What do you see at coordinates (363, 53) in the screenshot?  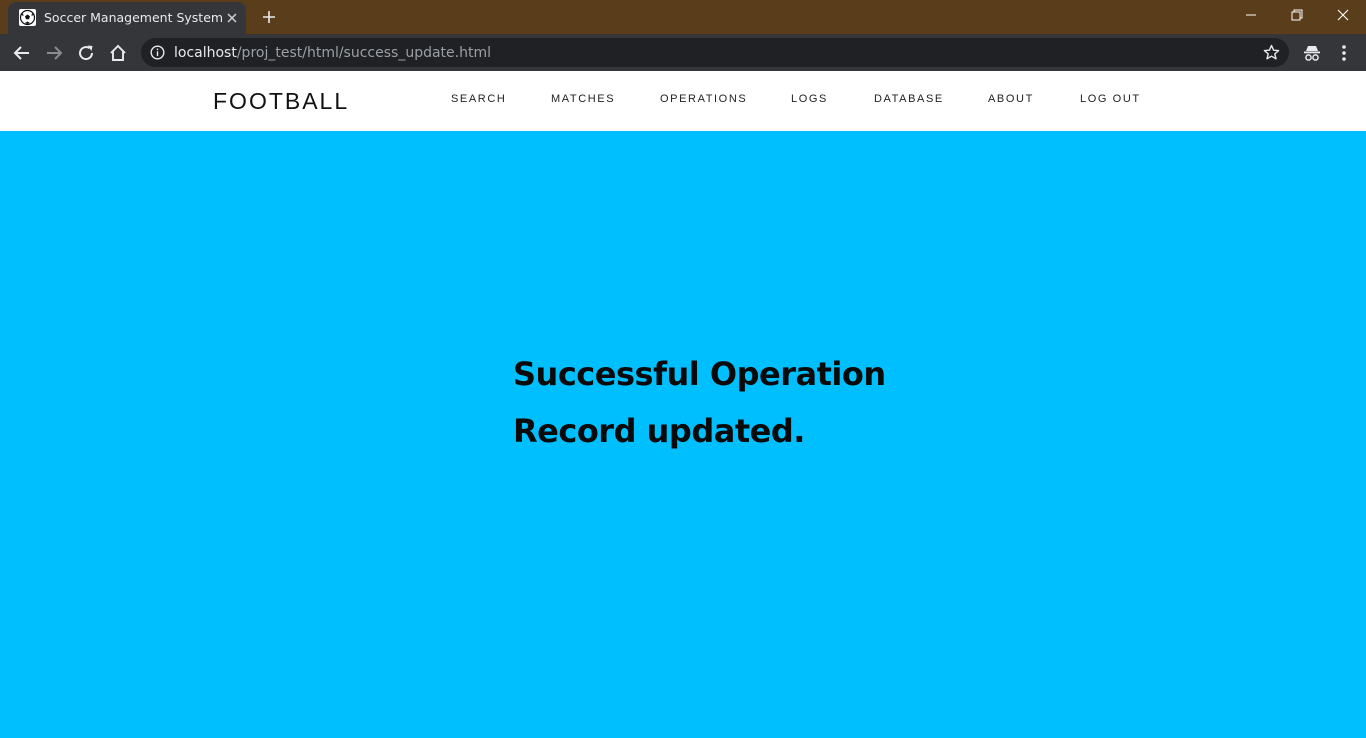 I see `url-path: /proj_test/html/success_update.html` at bounding box center [363, 53].